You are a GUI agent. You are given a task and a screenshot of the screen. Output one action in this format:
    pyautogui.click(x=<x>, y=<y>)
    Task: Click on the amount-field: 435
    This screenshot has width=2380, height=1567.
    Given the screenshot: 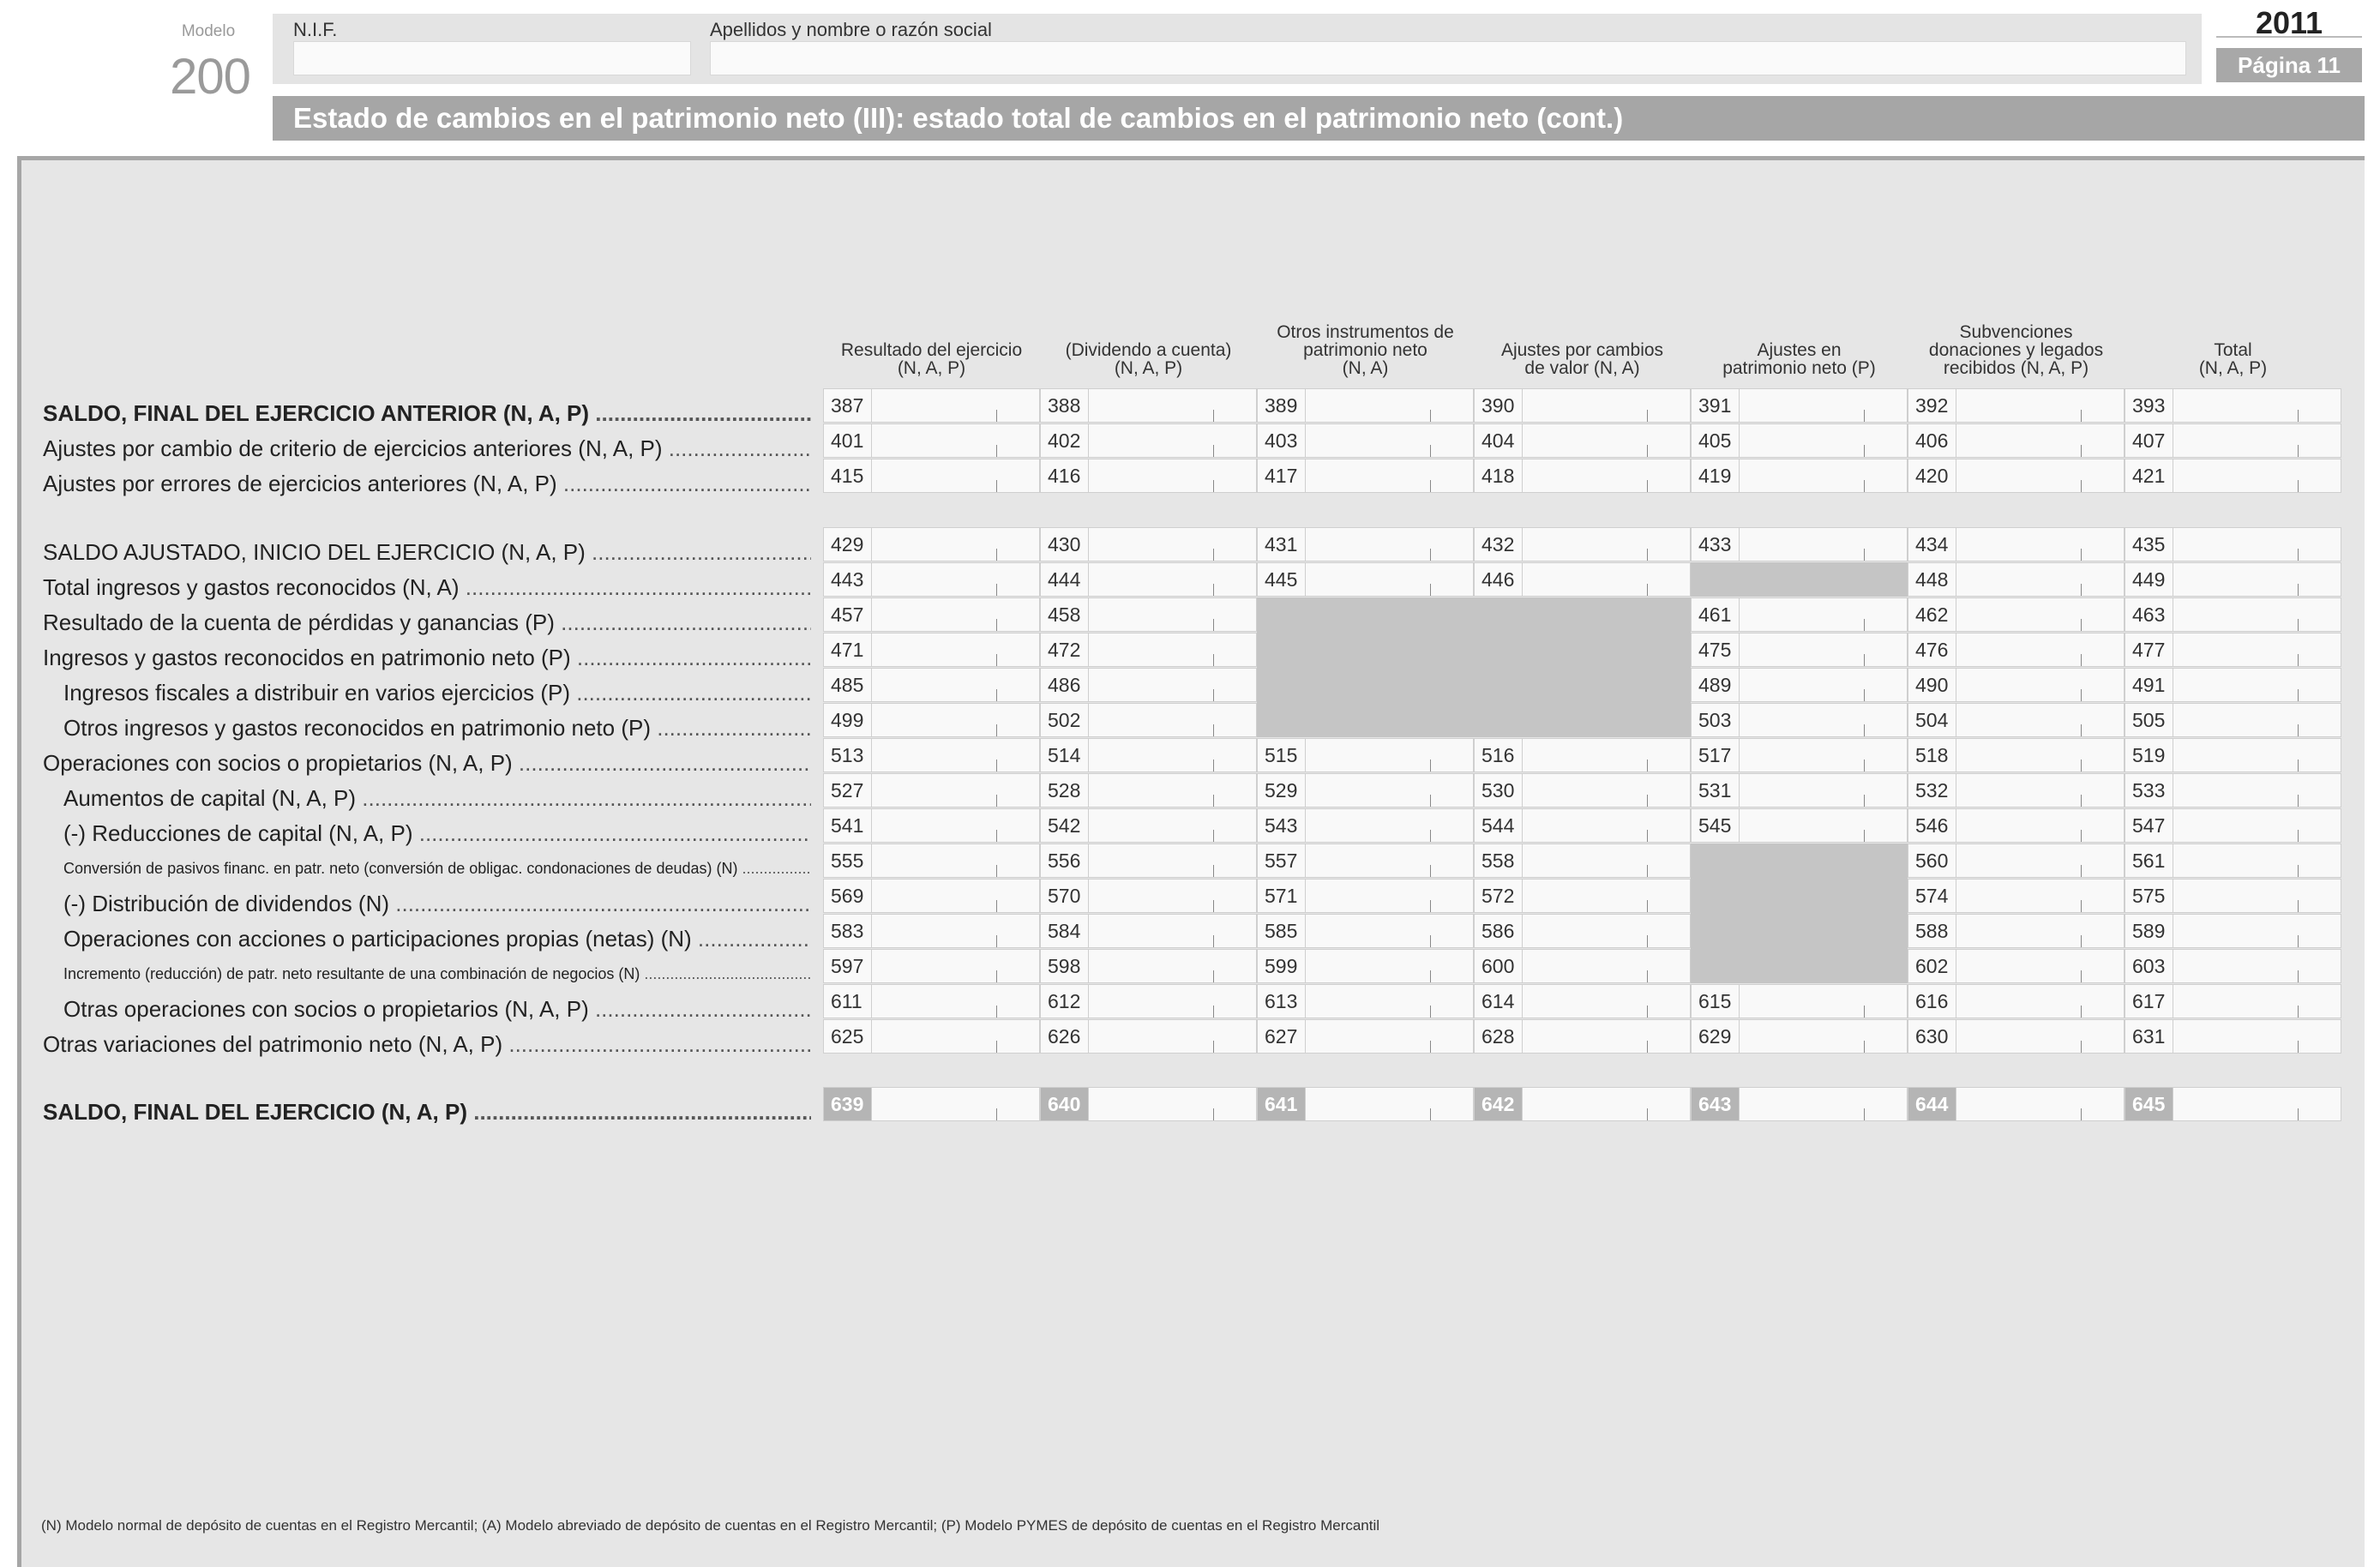 What is the action you would take?
    pyautogui.click(x=2233, y=544)
    